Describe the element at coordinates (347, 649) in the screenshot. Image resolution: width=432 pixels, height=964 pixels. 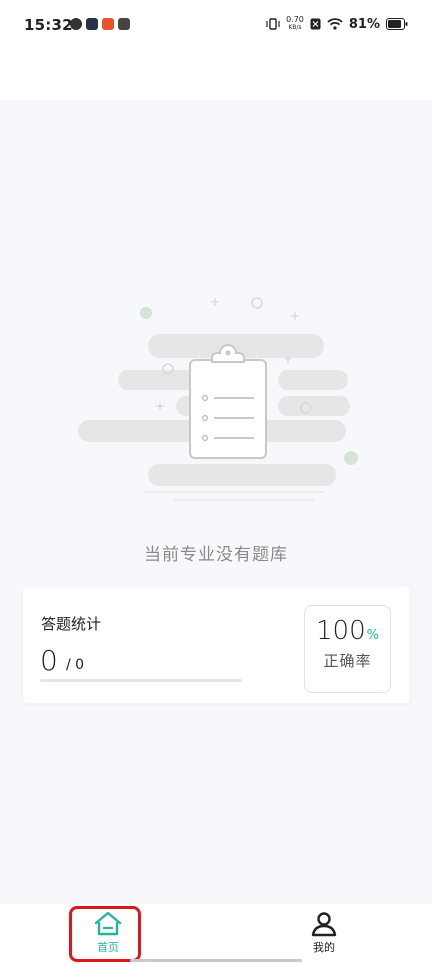
I see `accuracy-box: 100% 正确率` at that location.